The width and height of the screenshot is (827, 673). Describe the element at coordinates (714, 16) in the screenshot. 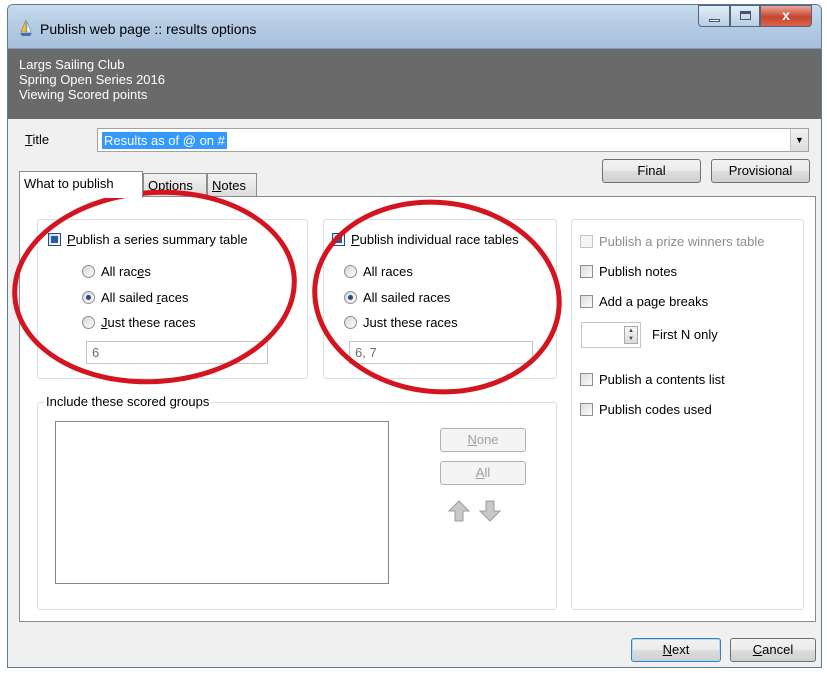

I see `minimize-button` at that location.